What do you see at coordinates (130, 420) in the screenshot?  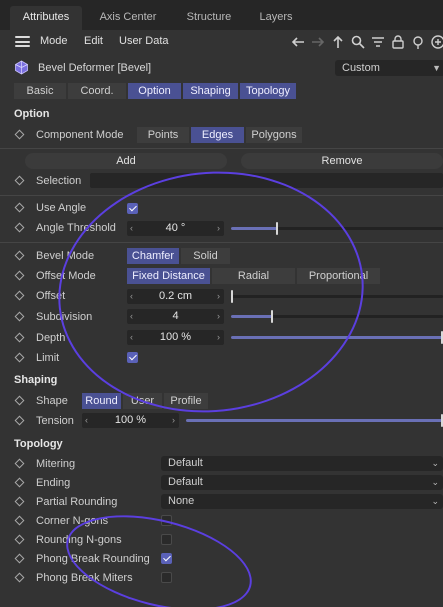 I see `tension-field: ‹ 100 % ›` at bounding box center [130, 420].